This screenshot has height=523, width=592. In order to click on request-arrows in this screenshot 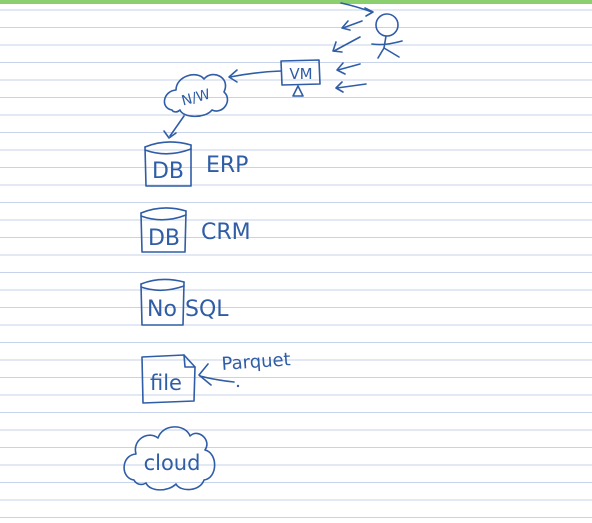, I will do `click(353, 47)`.